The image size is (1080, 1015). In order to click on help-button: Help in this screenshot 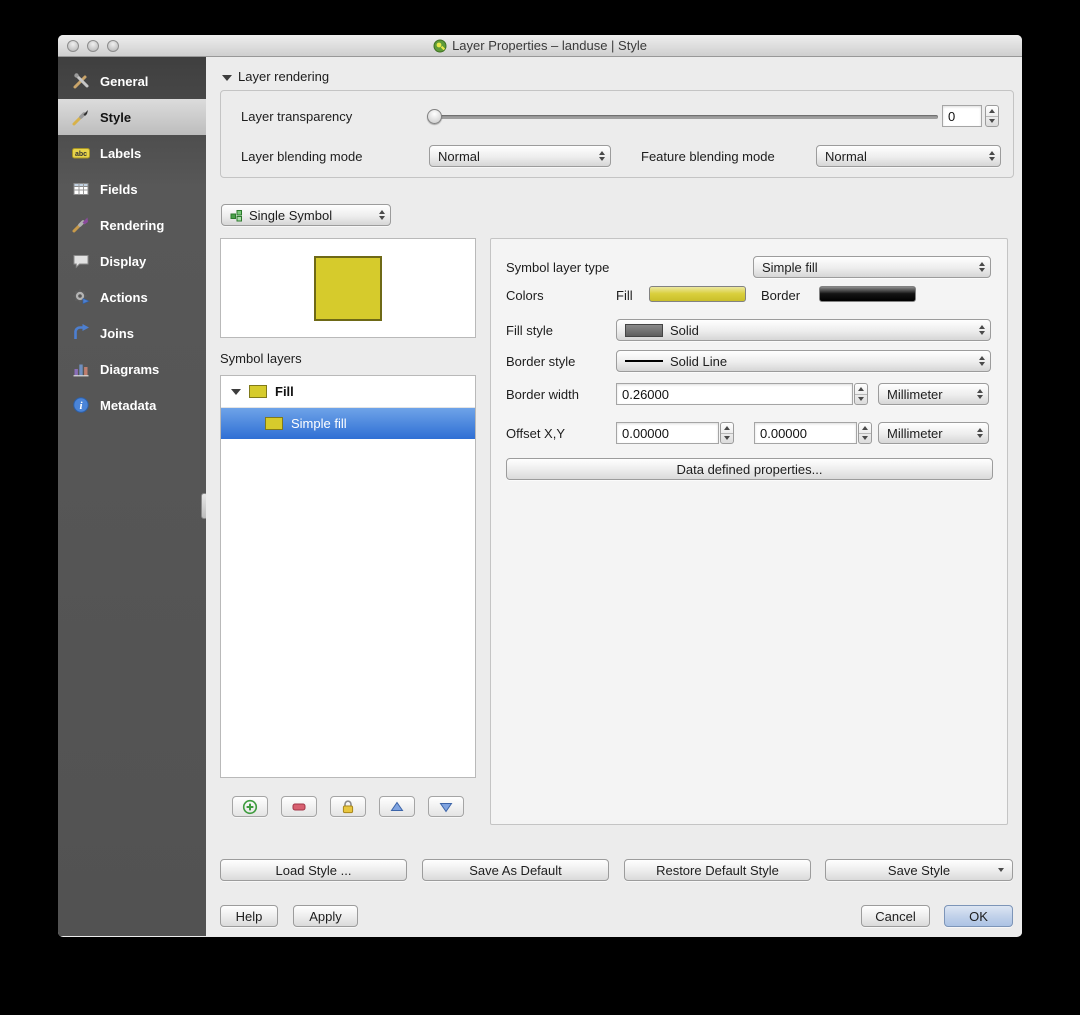, I will do `click(249, 916)`.